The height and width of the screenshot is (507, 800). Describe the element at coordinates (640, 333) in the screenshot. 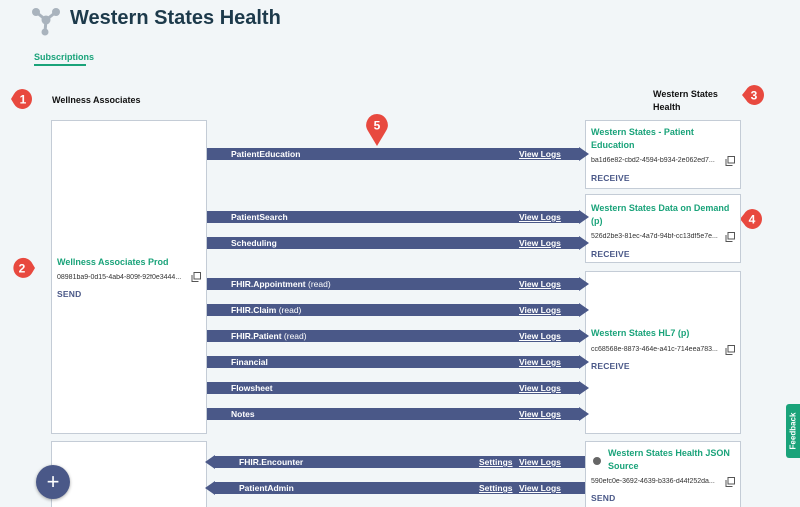

I see `endpoint-name: Western States HL7 (p)` at that location.